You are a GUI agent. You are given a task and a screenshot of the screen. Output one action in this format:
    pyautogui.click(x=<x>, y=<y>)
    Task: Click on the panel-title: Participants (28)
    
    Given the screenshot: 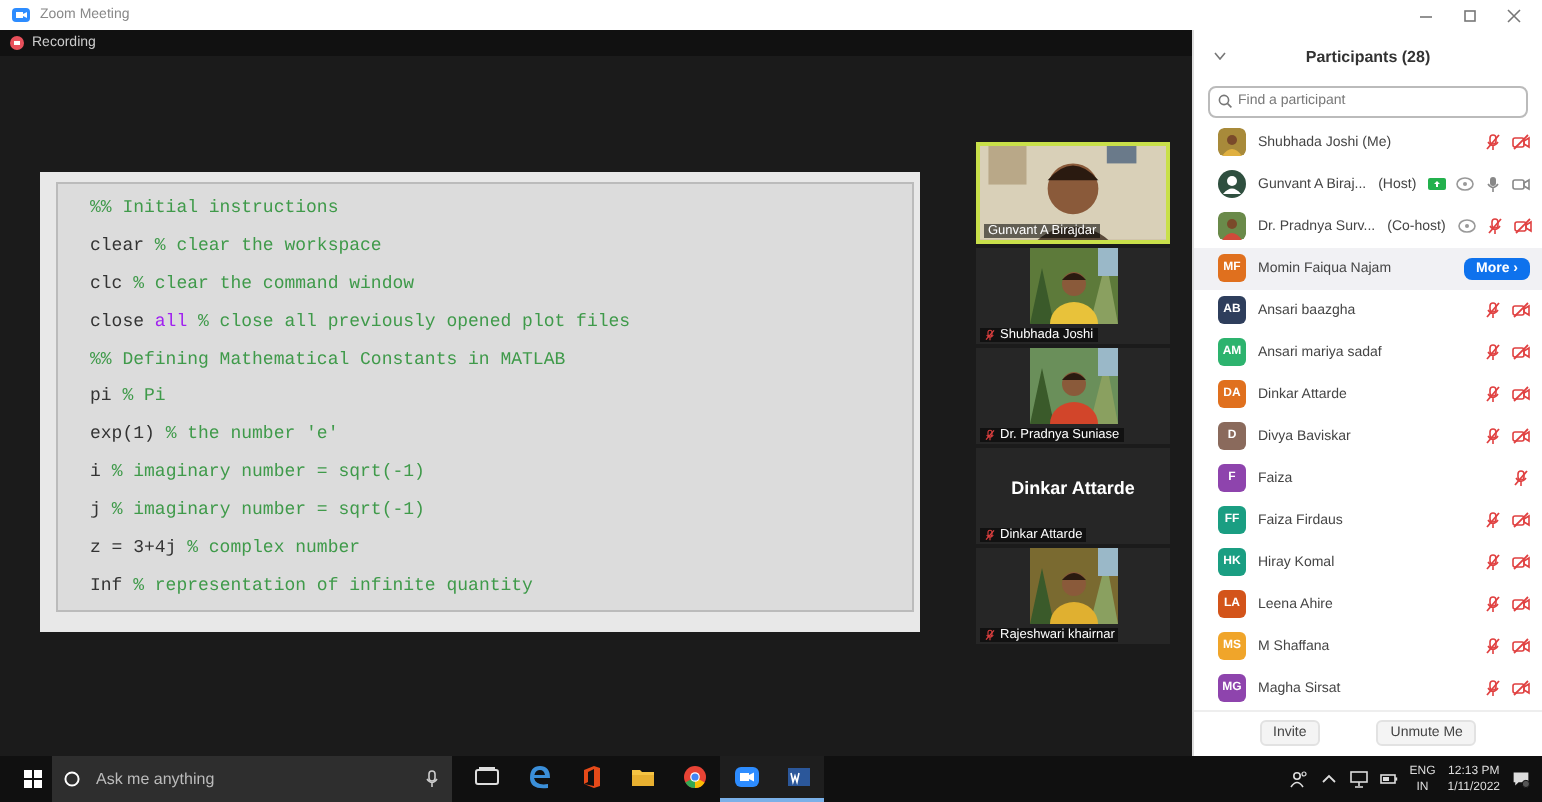 What is the action you would take?
    pyautogui.click(x=1368, y=56)
    